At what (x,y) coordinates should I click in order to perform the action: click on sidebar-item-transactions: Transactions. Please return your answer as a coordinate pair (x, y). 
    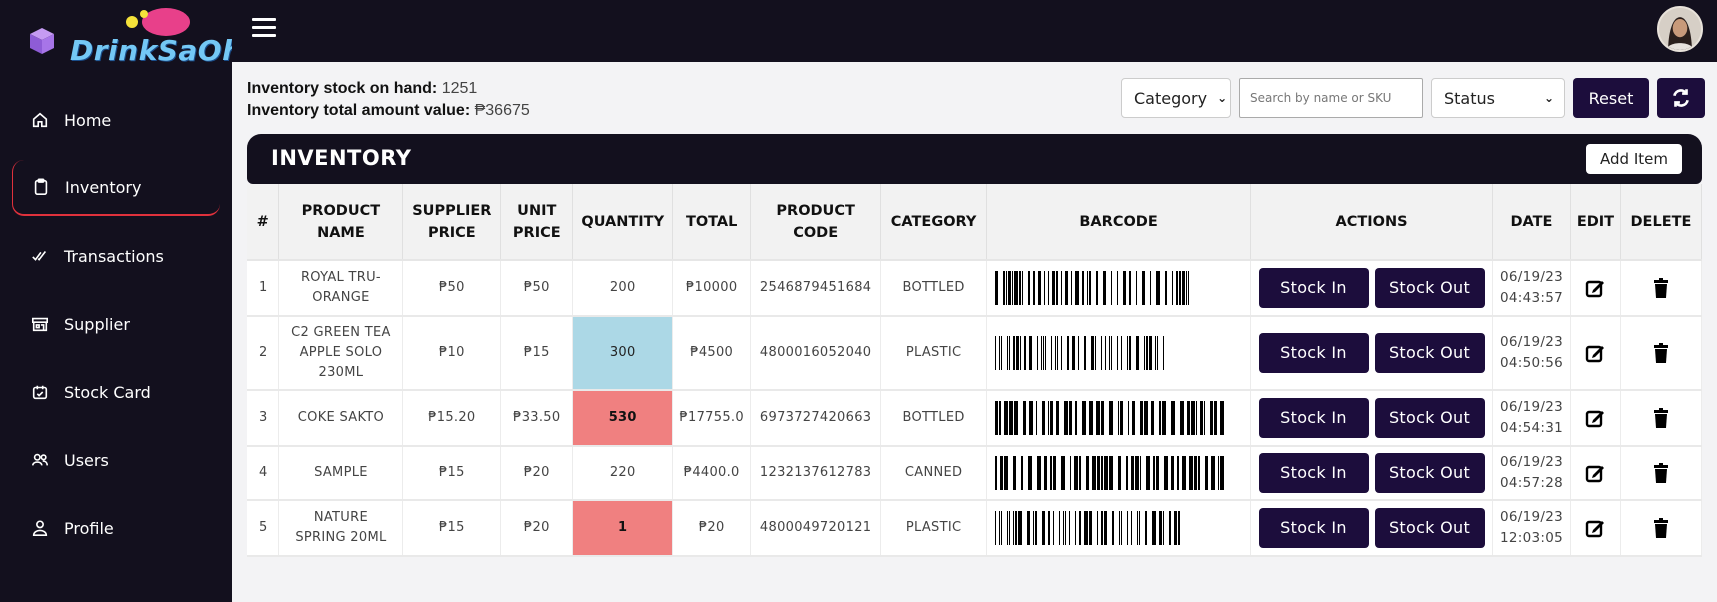
    Looking at the image, I should click on (116, 256).